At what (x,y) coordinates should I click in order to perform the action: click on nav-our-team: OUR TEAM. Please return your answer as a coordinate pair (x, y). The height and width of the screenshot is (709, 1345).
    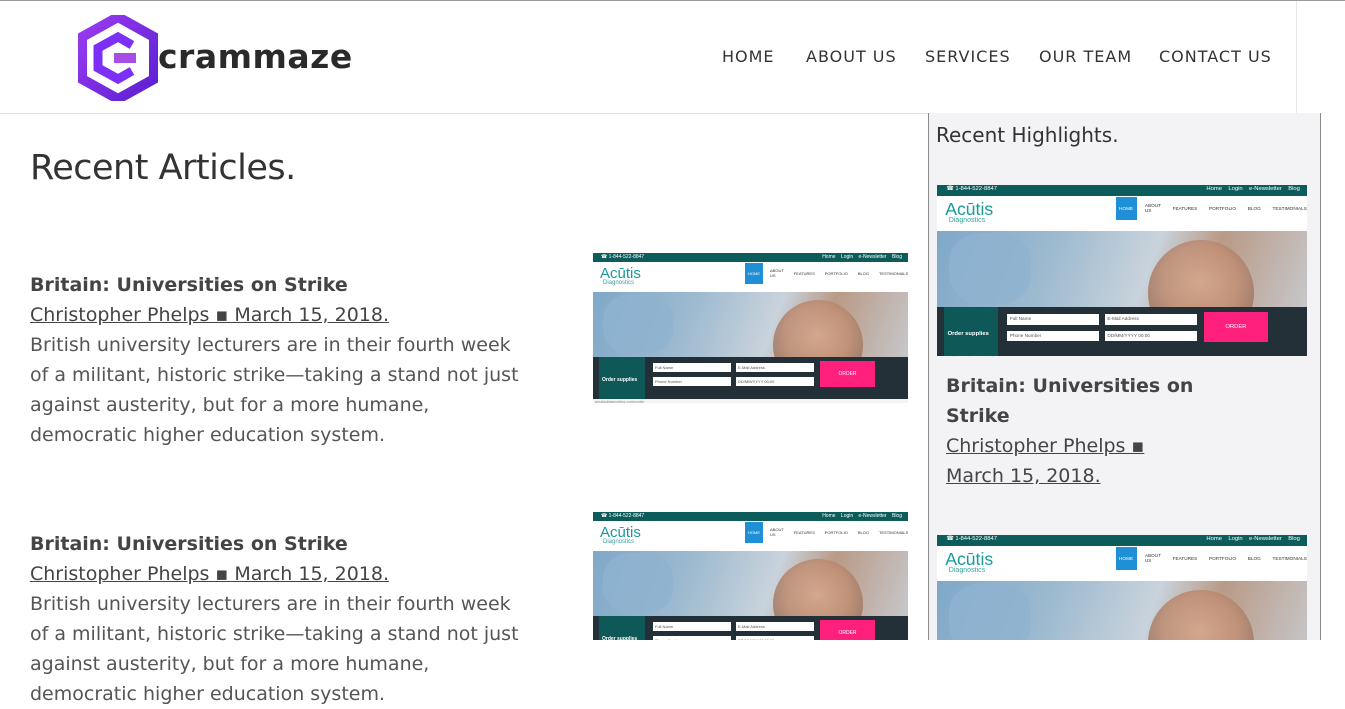
    Looking at the image, I should click on (1085, 56).